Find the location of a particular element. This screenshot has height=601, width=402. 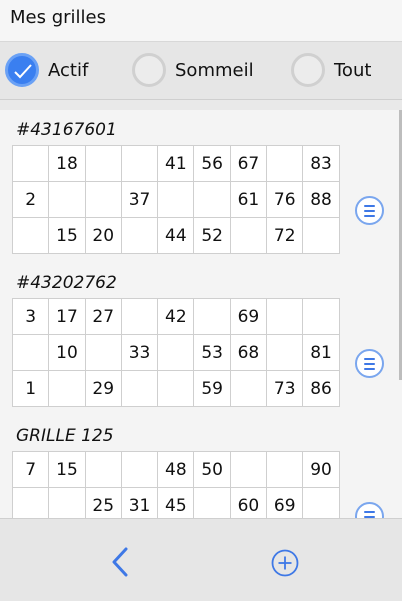

radio-circle-tout is located at coordinates (308, 70).